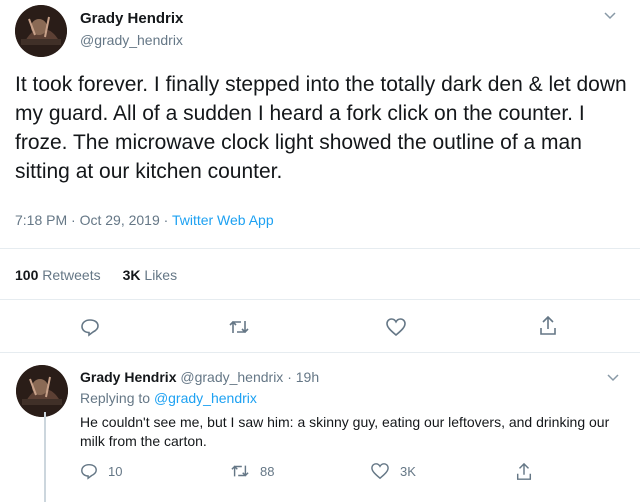  What do you see at coordinates (115, 471) in the screenshot?
I see `reply-count: 10` at bounding box center [115, 471].